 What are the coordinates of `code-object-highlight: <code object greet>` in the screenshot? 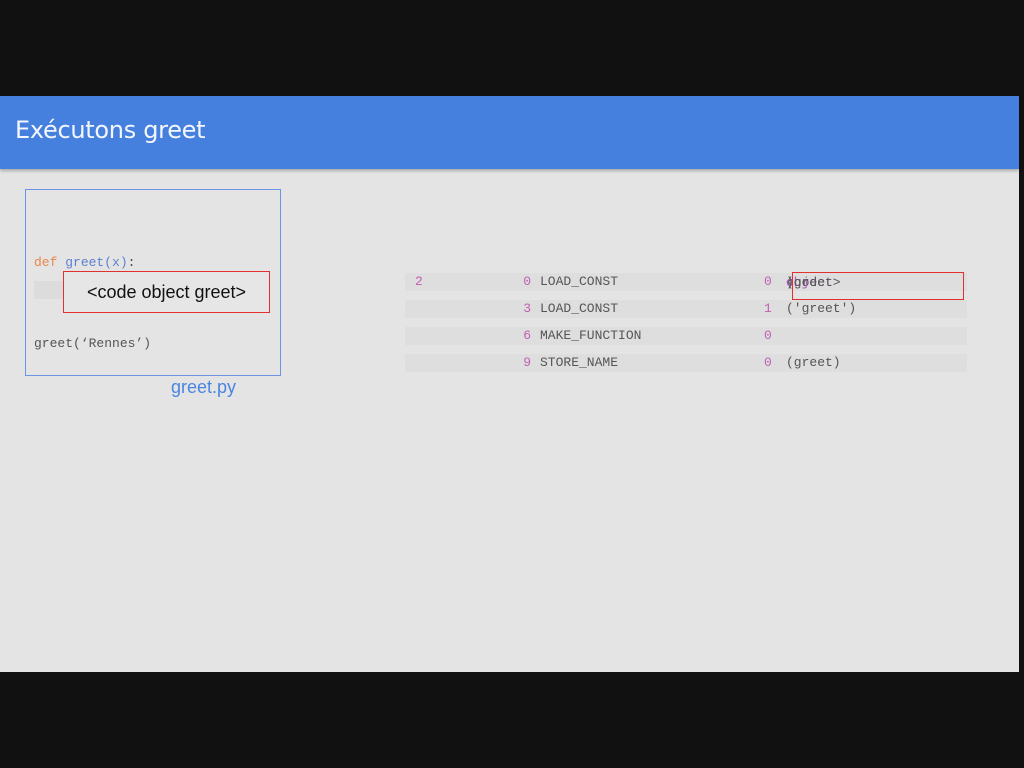 It's located at (166, 292).